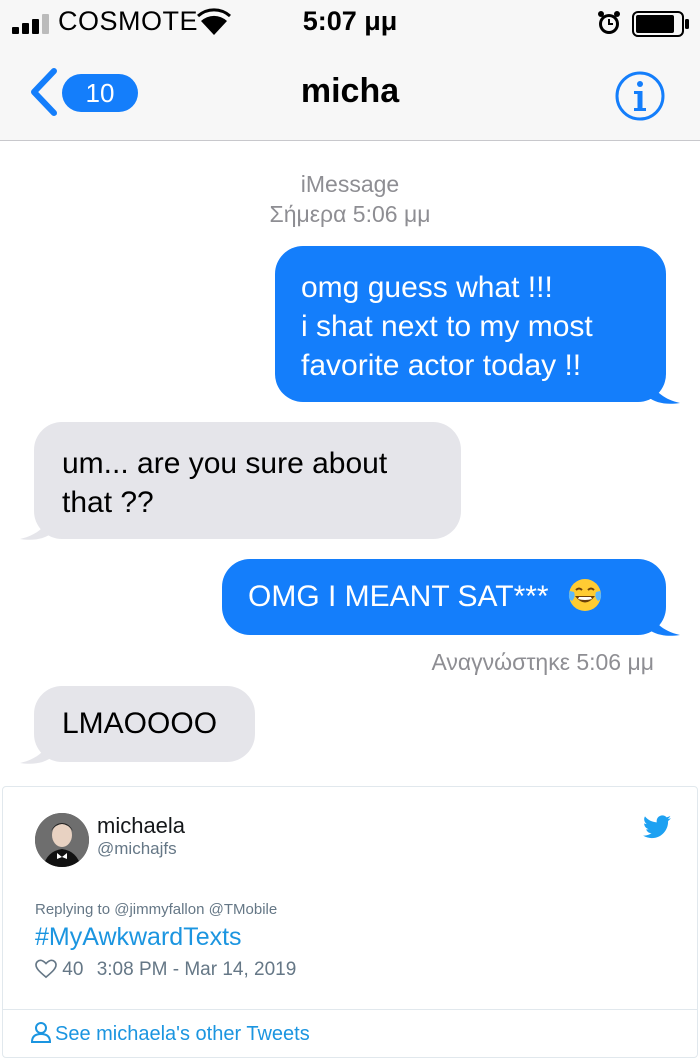  I want to click on message-bubble-incoming: um... are you sure about that ??, so click(247, 480).